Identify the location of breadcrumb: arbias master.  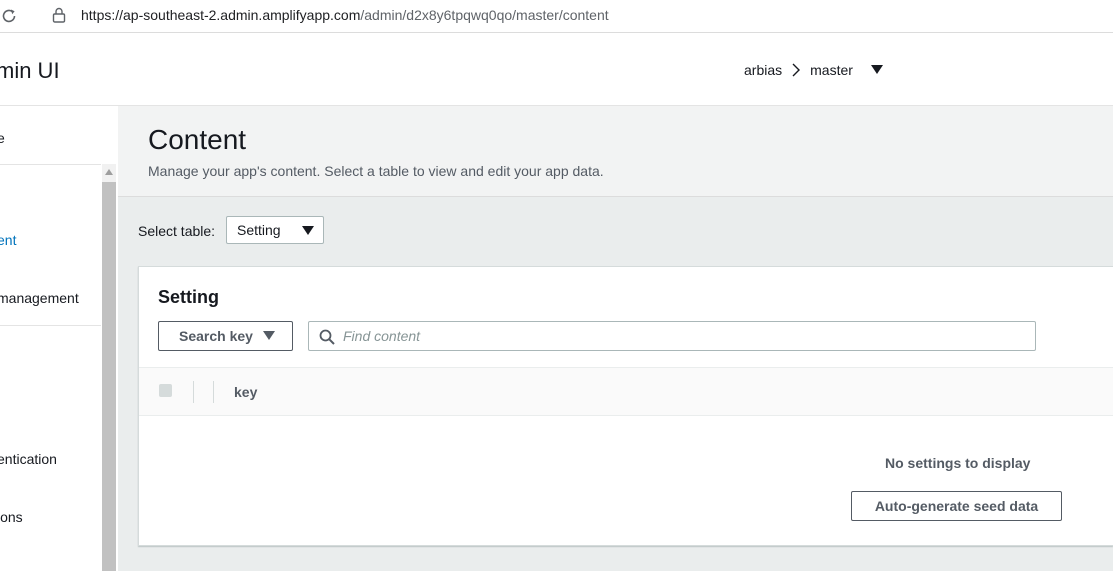
(813, 70).